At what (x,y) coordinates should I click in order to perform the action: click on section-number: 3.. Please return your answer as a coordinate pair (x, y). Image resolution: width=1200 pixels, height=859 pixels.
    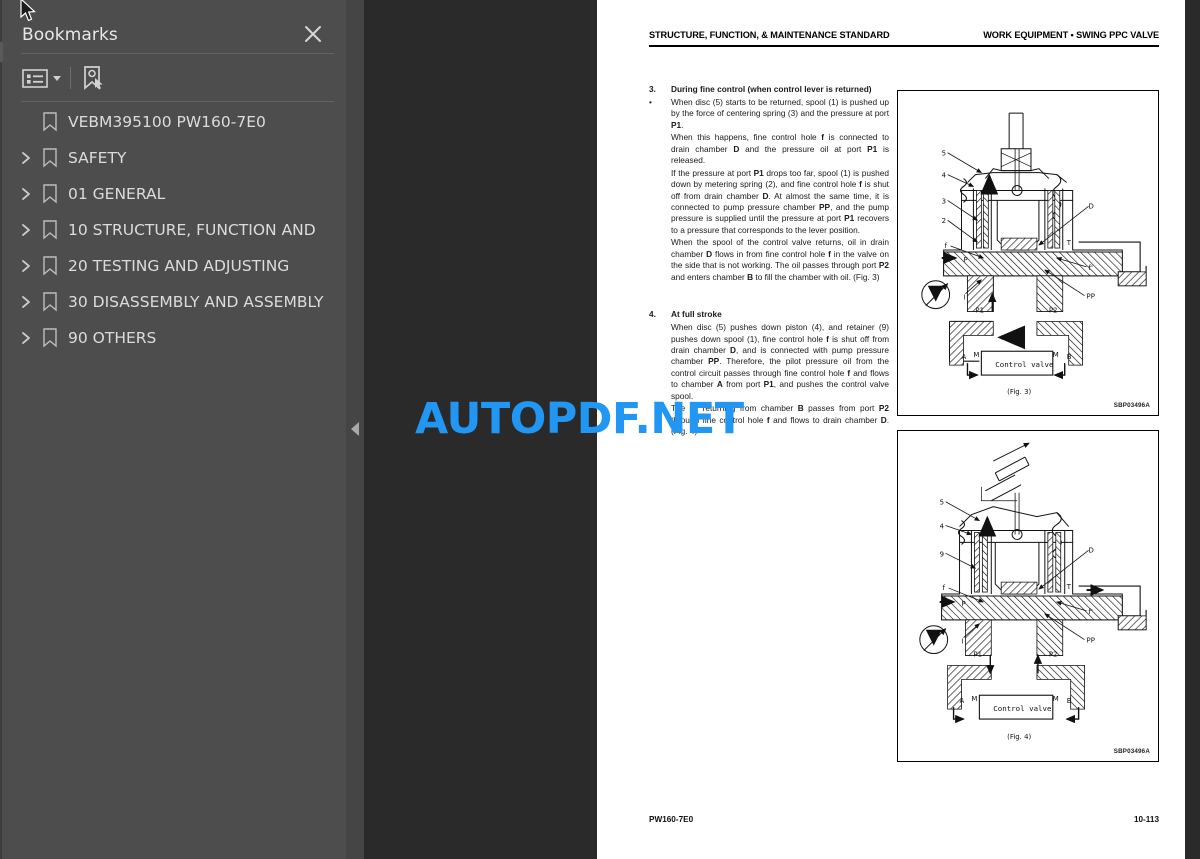
    Looking at the image, I should click on (652, 89).